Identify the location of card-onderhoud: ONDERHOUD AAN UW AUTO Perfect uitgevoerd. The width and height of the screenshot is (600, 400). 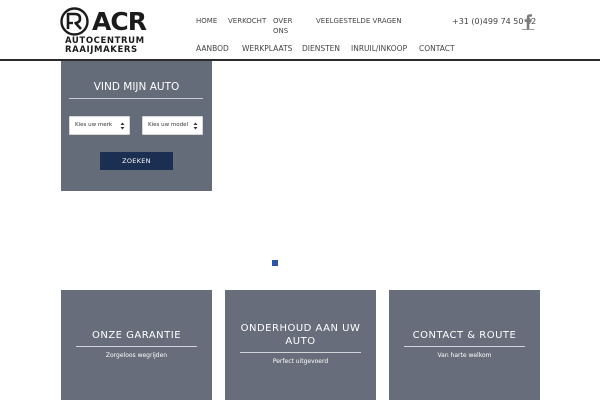
(300, 345).